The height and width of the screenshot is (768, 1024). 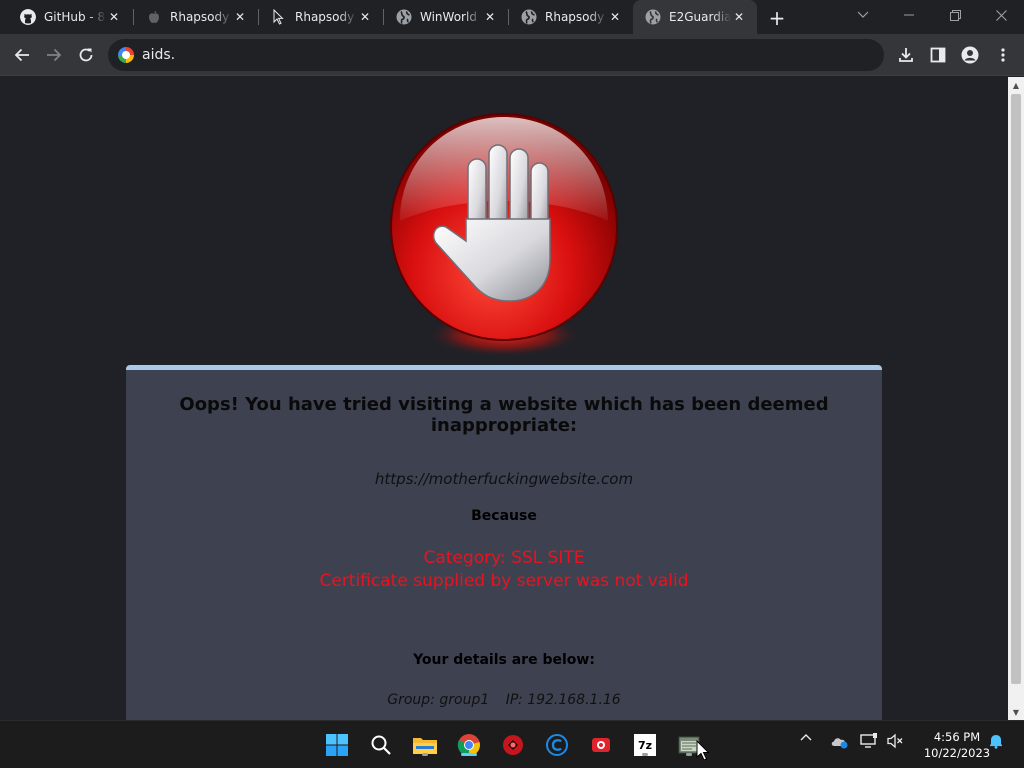 I want to click on chevron-up-icon, so click(x=806, y=737).